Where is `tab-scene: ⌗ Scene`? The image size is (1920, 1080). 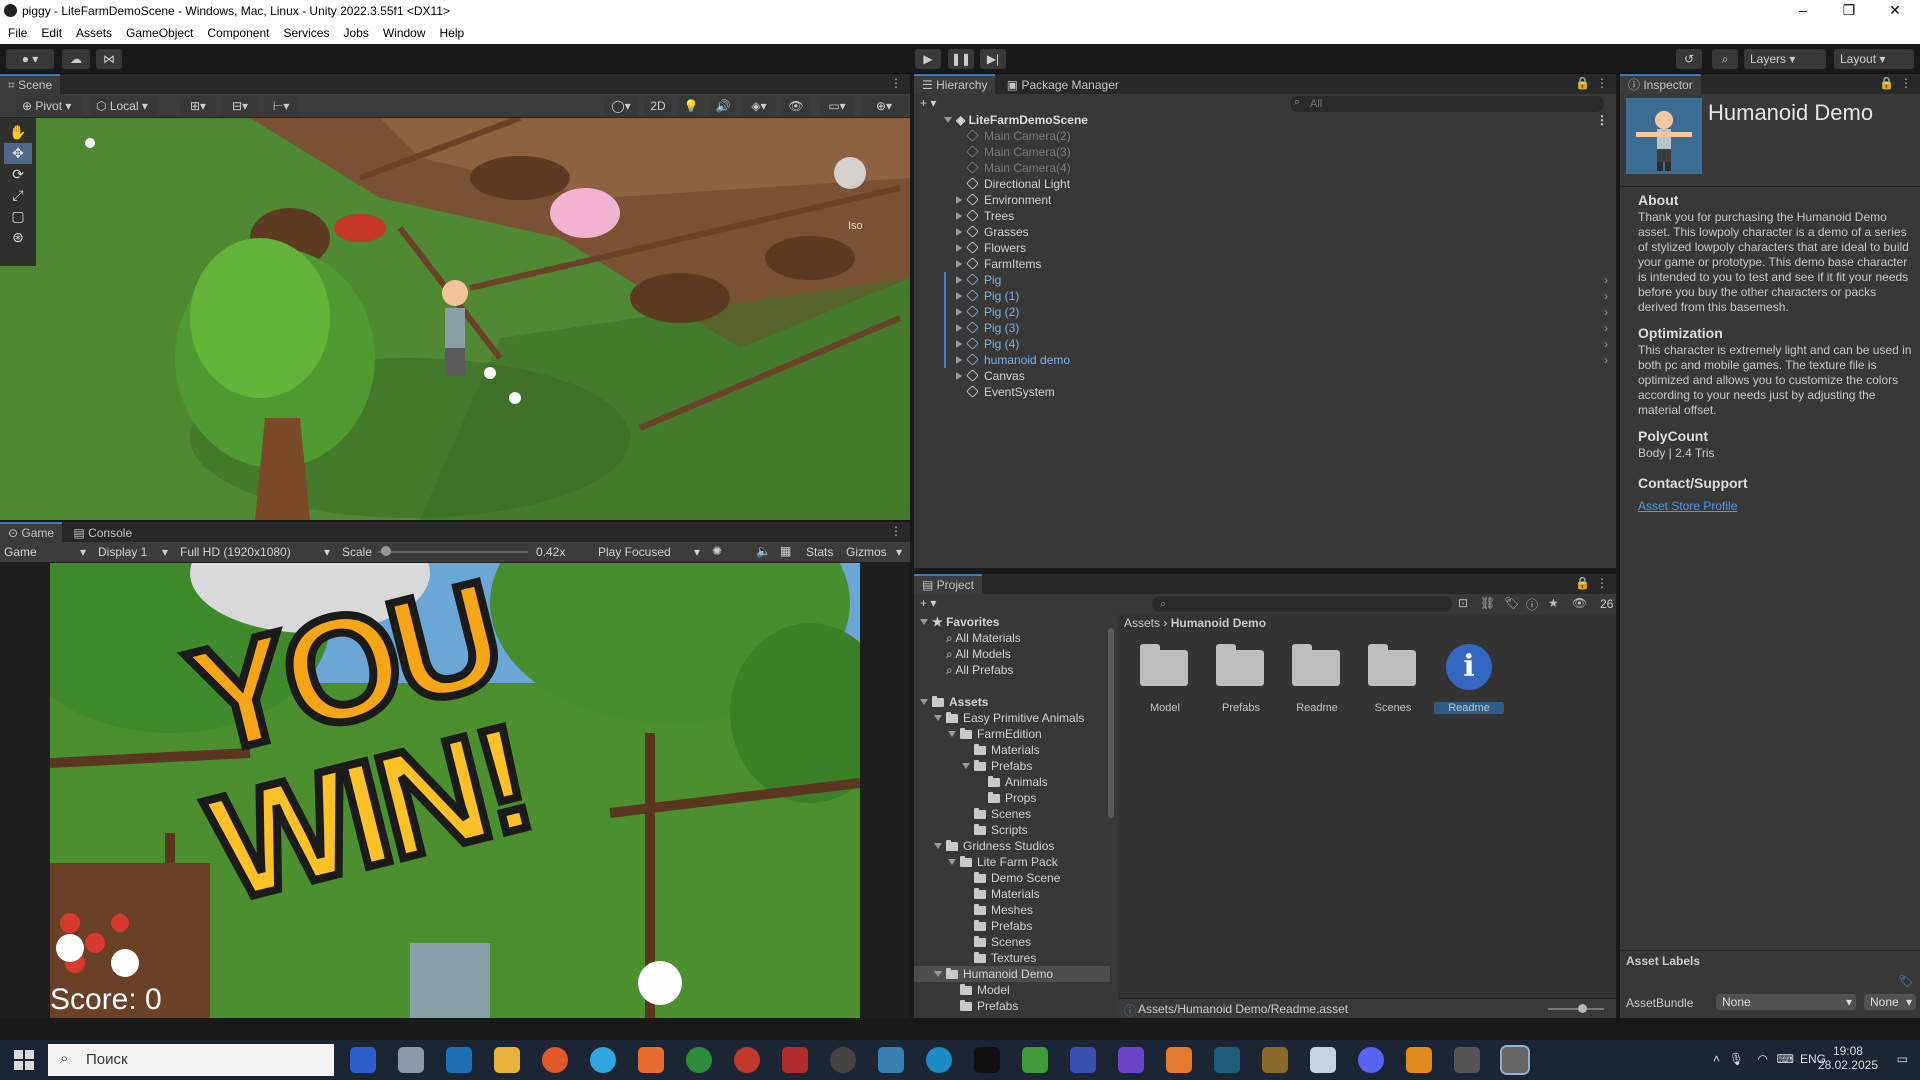
tab-scene: ⌗ Scene is located at coordinates (30, 84).